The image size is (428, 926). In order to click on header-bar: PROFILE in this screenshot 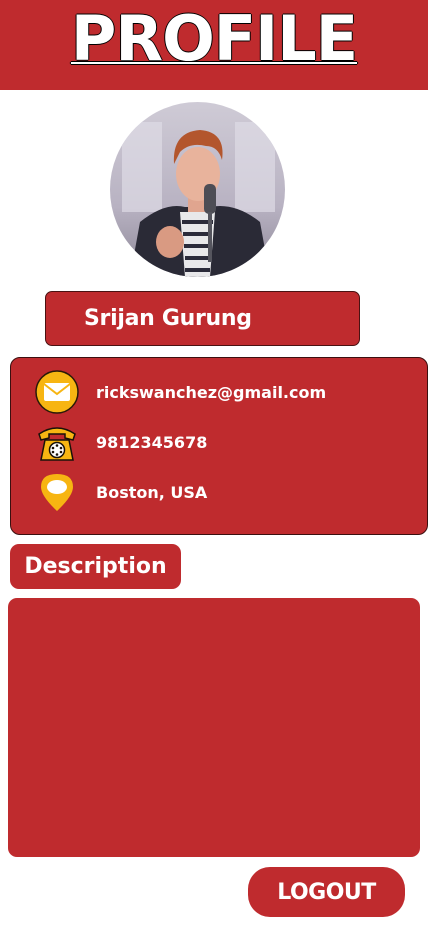, I will do `click(214, 45)`.